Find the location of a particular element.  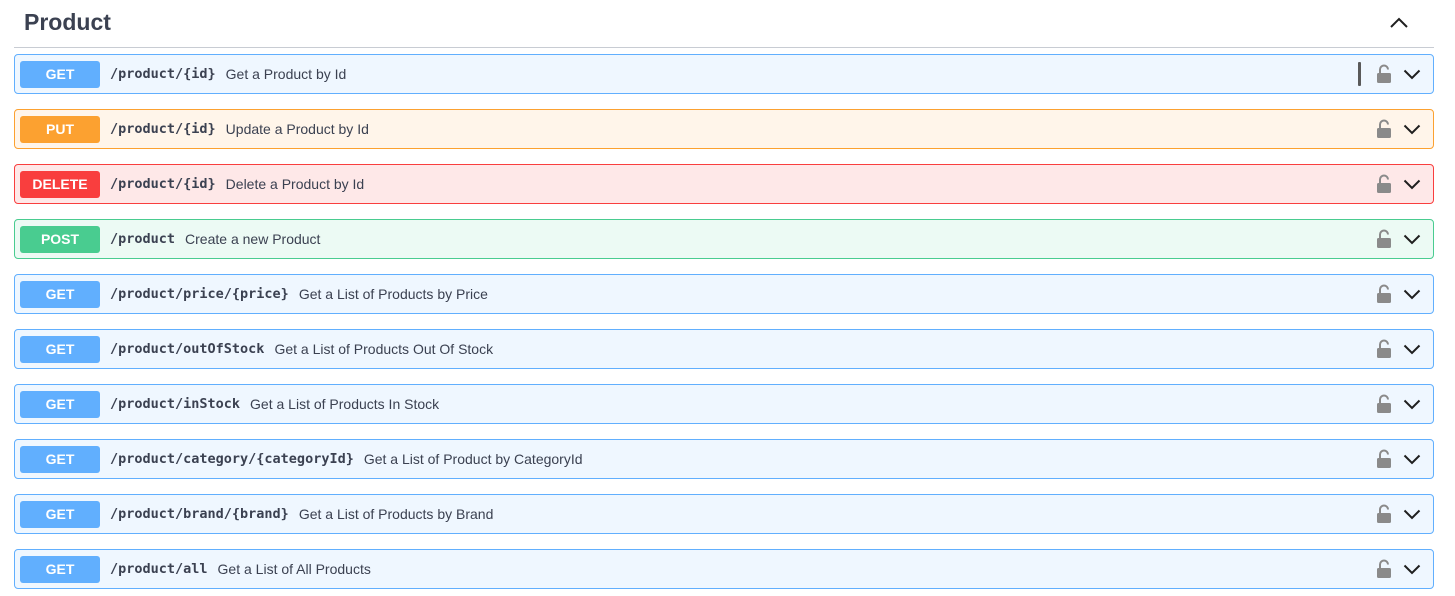

operation-row-get: GET/product/{id} Get a Product by Id is located at coordinates (724, 74).